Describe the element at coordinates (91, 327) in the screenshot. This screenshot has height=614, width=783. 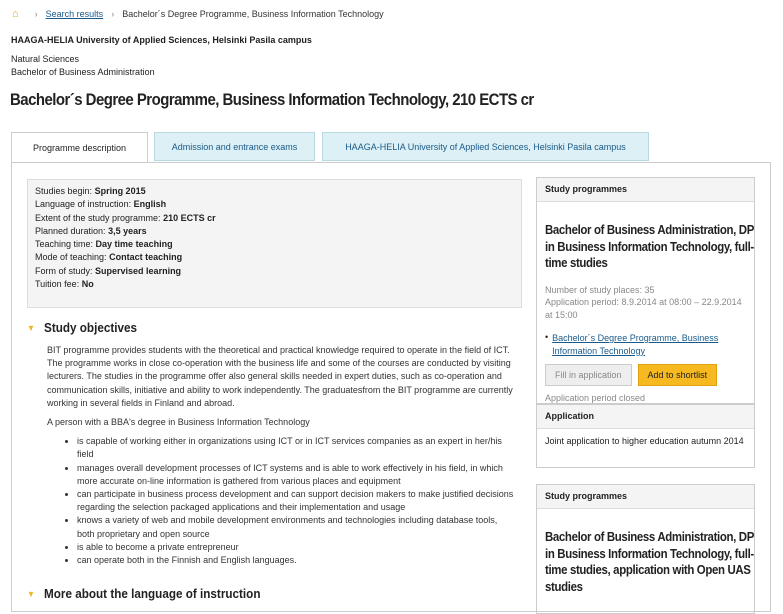
I see `section-heading: Study objectives` at that location.